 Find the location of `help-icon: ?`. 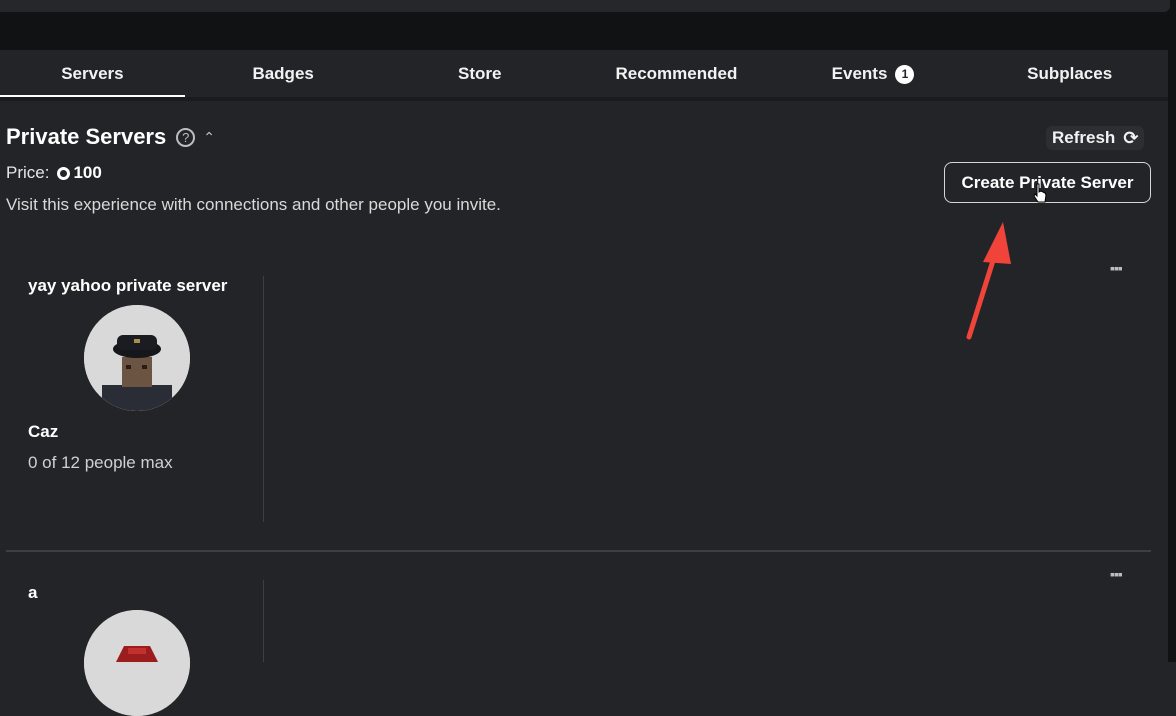

help-icon: ? is located at coordinates (186, 137).